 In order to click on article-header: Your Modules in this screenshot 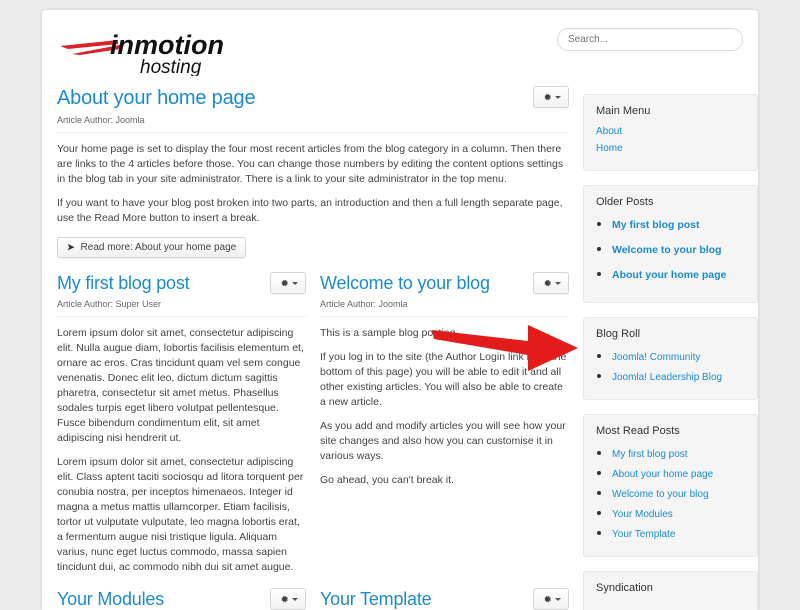, I will do `click(181, 597)`.